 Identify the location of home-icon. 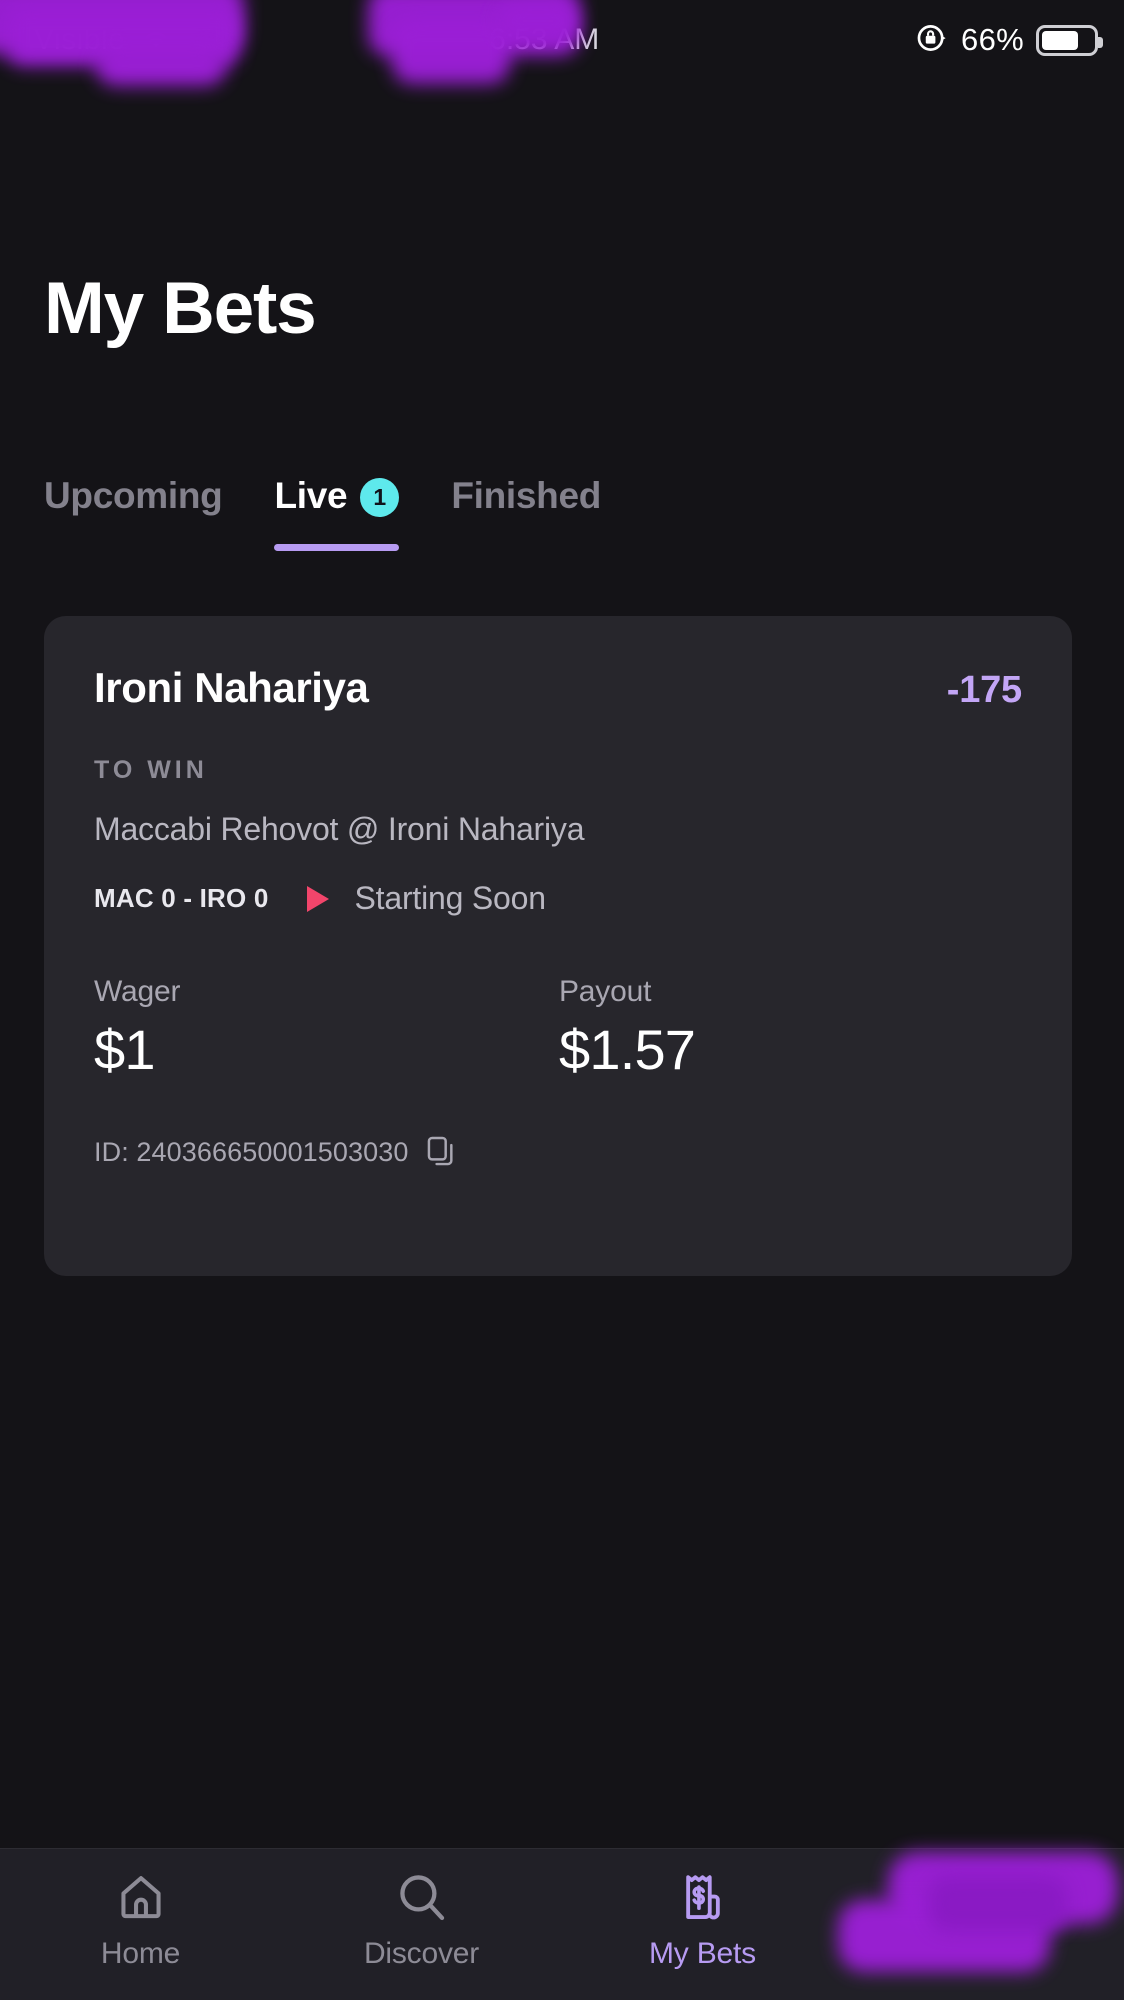
(141, 1897).